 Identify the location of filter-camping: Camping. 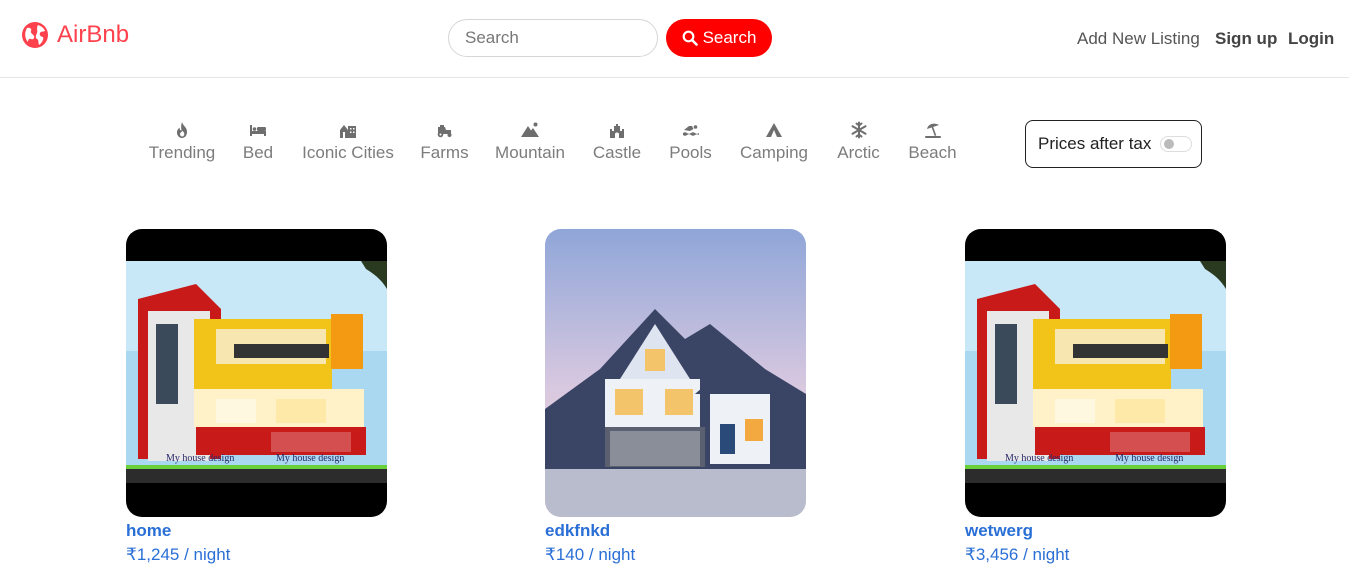
(774, 140).